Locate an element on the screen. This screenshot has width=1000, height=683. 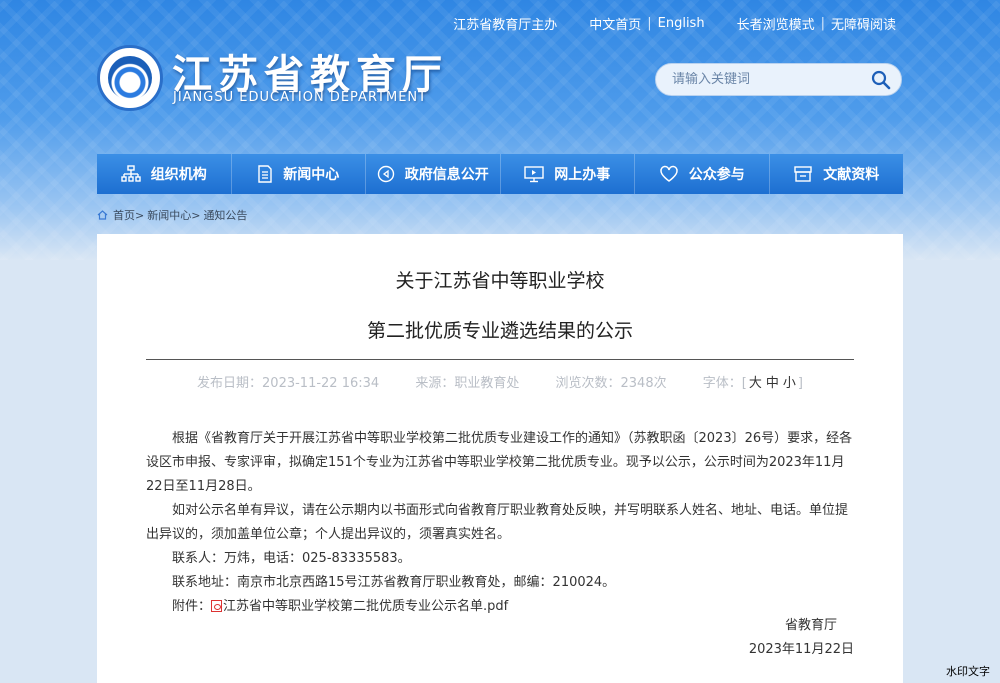
address-line: 联系地址：南京市北京西路15号江苏省教育厅职业教育处，邮编：210024。 is located at coordinates (394, 582).